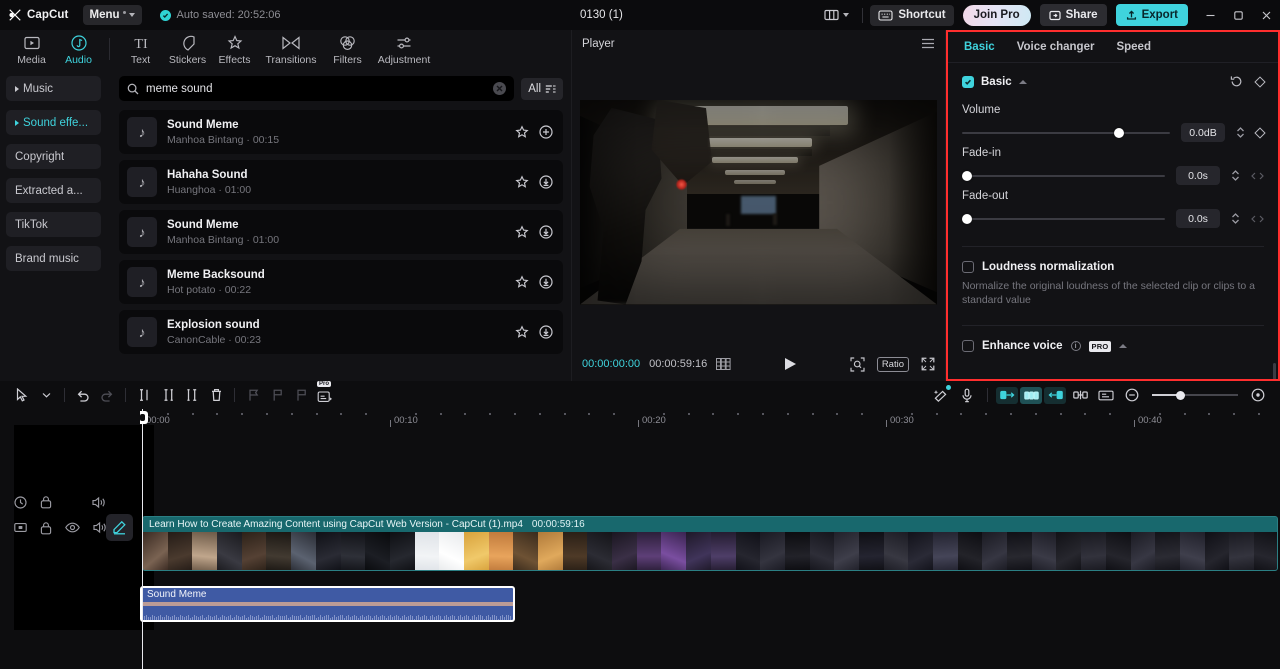  What do you see at coordinates (1113, 346) in the screenshot?
I see `enhance-voice-row: Enhance voice i PRO` at bounding box center [1113, 346].